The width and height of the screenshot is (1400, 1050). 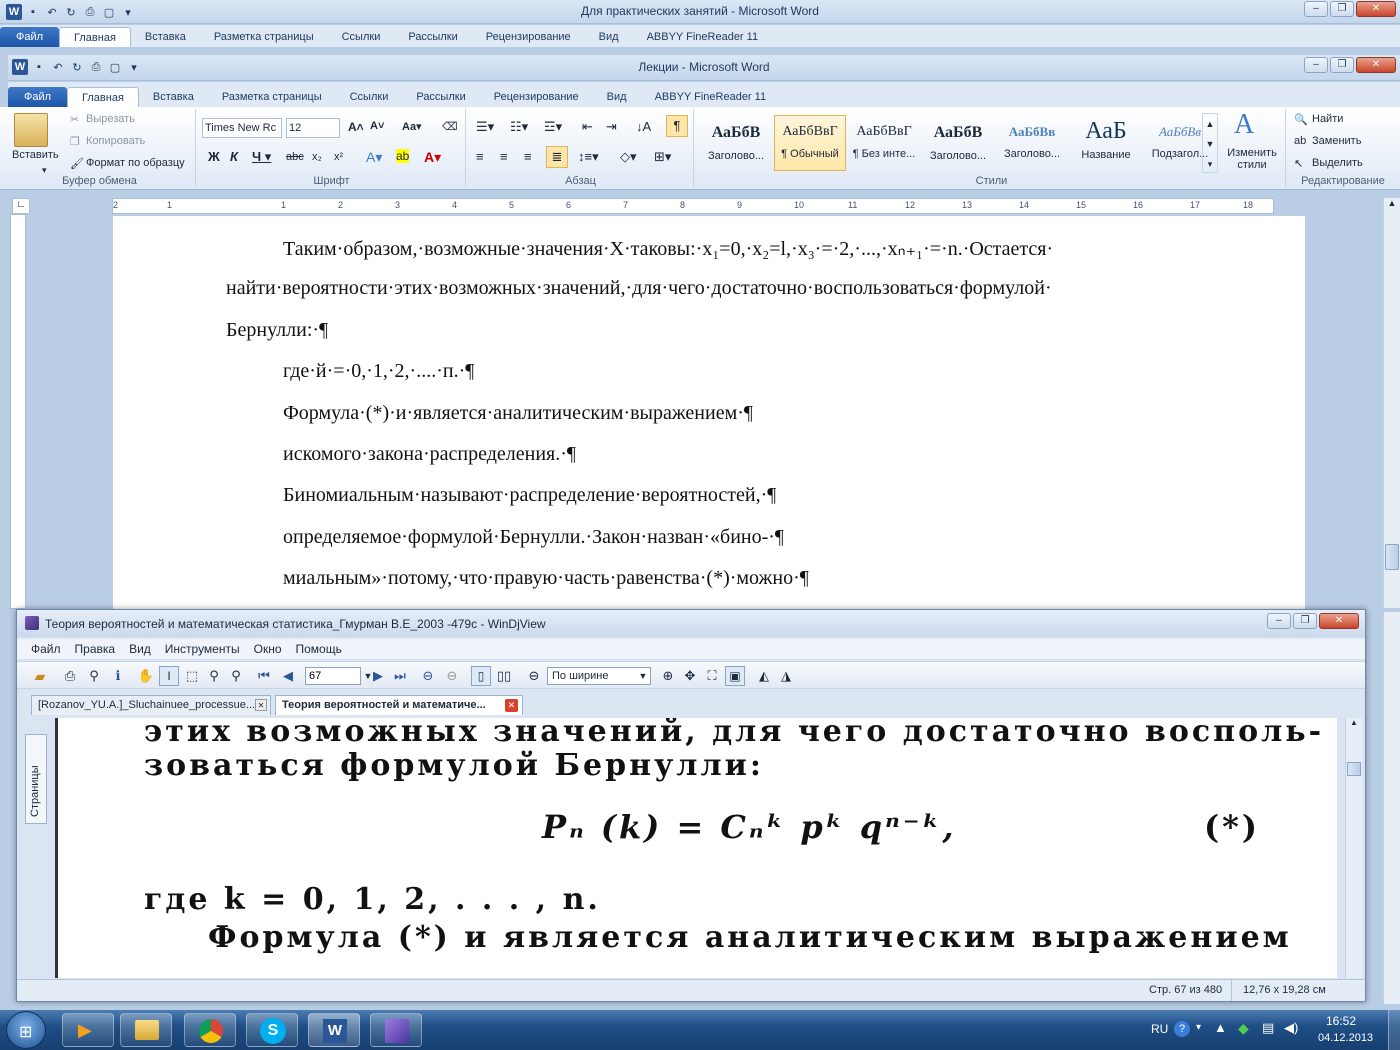 What do you see at coordinates (21, 206) in the screenshot?
I see `tab-selector-icon: ∟` at bounding box center [21, 206].